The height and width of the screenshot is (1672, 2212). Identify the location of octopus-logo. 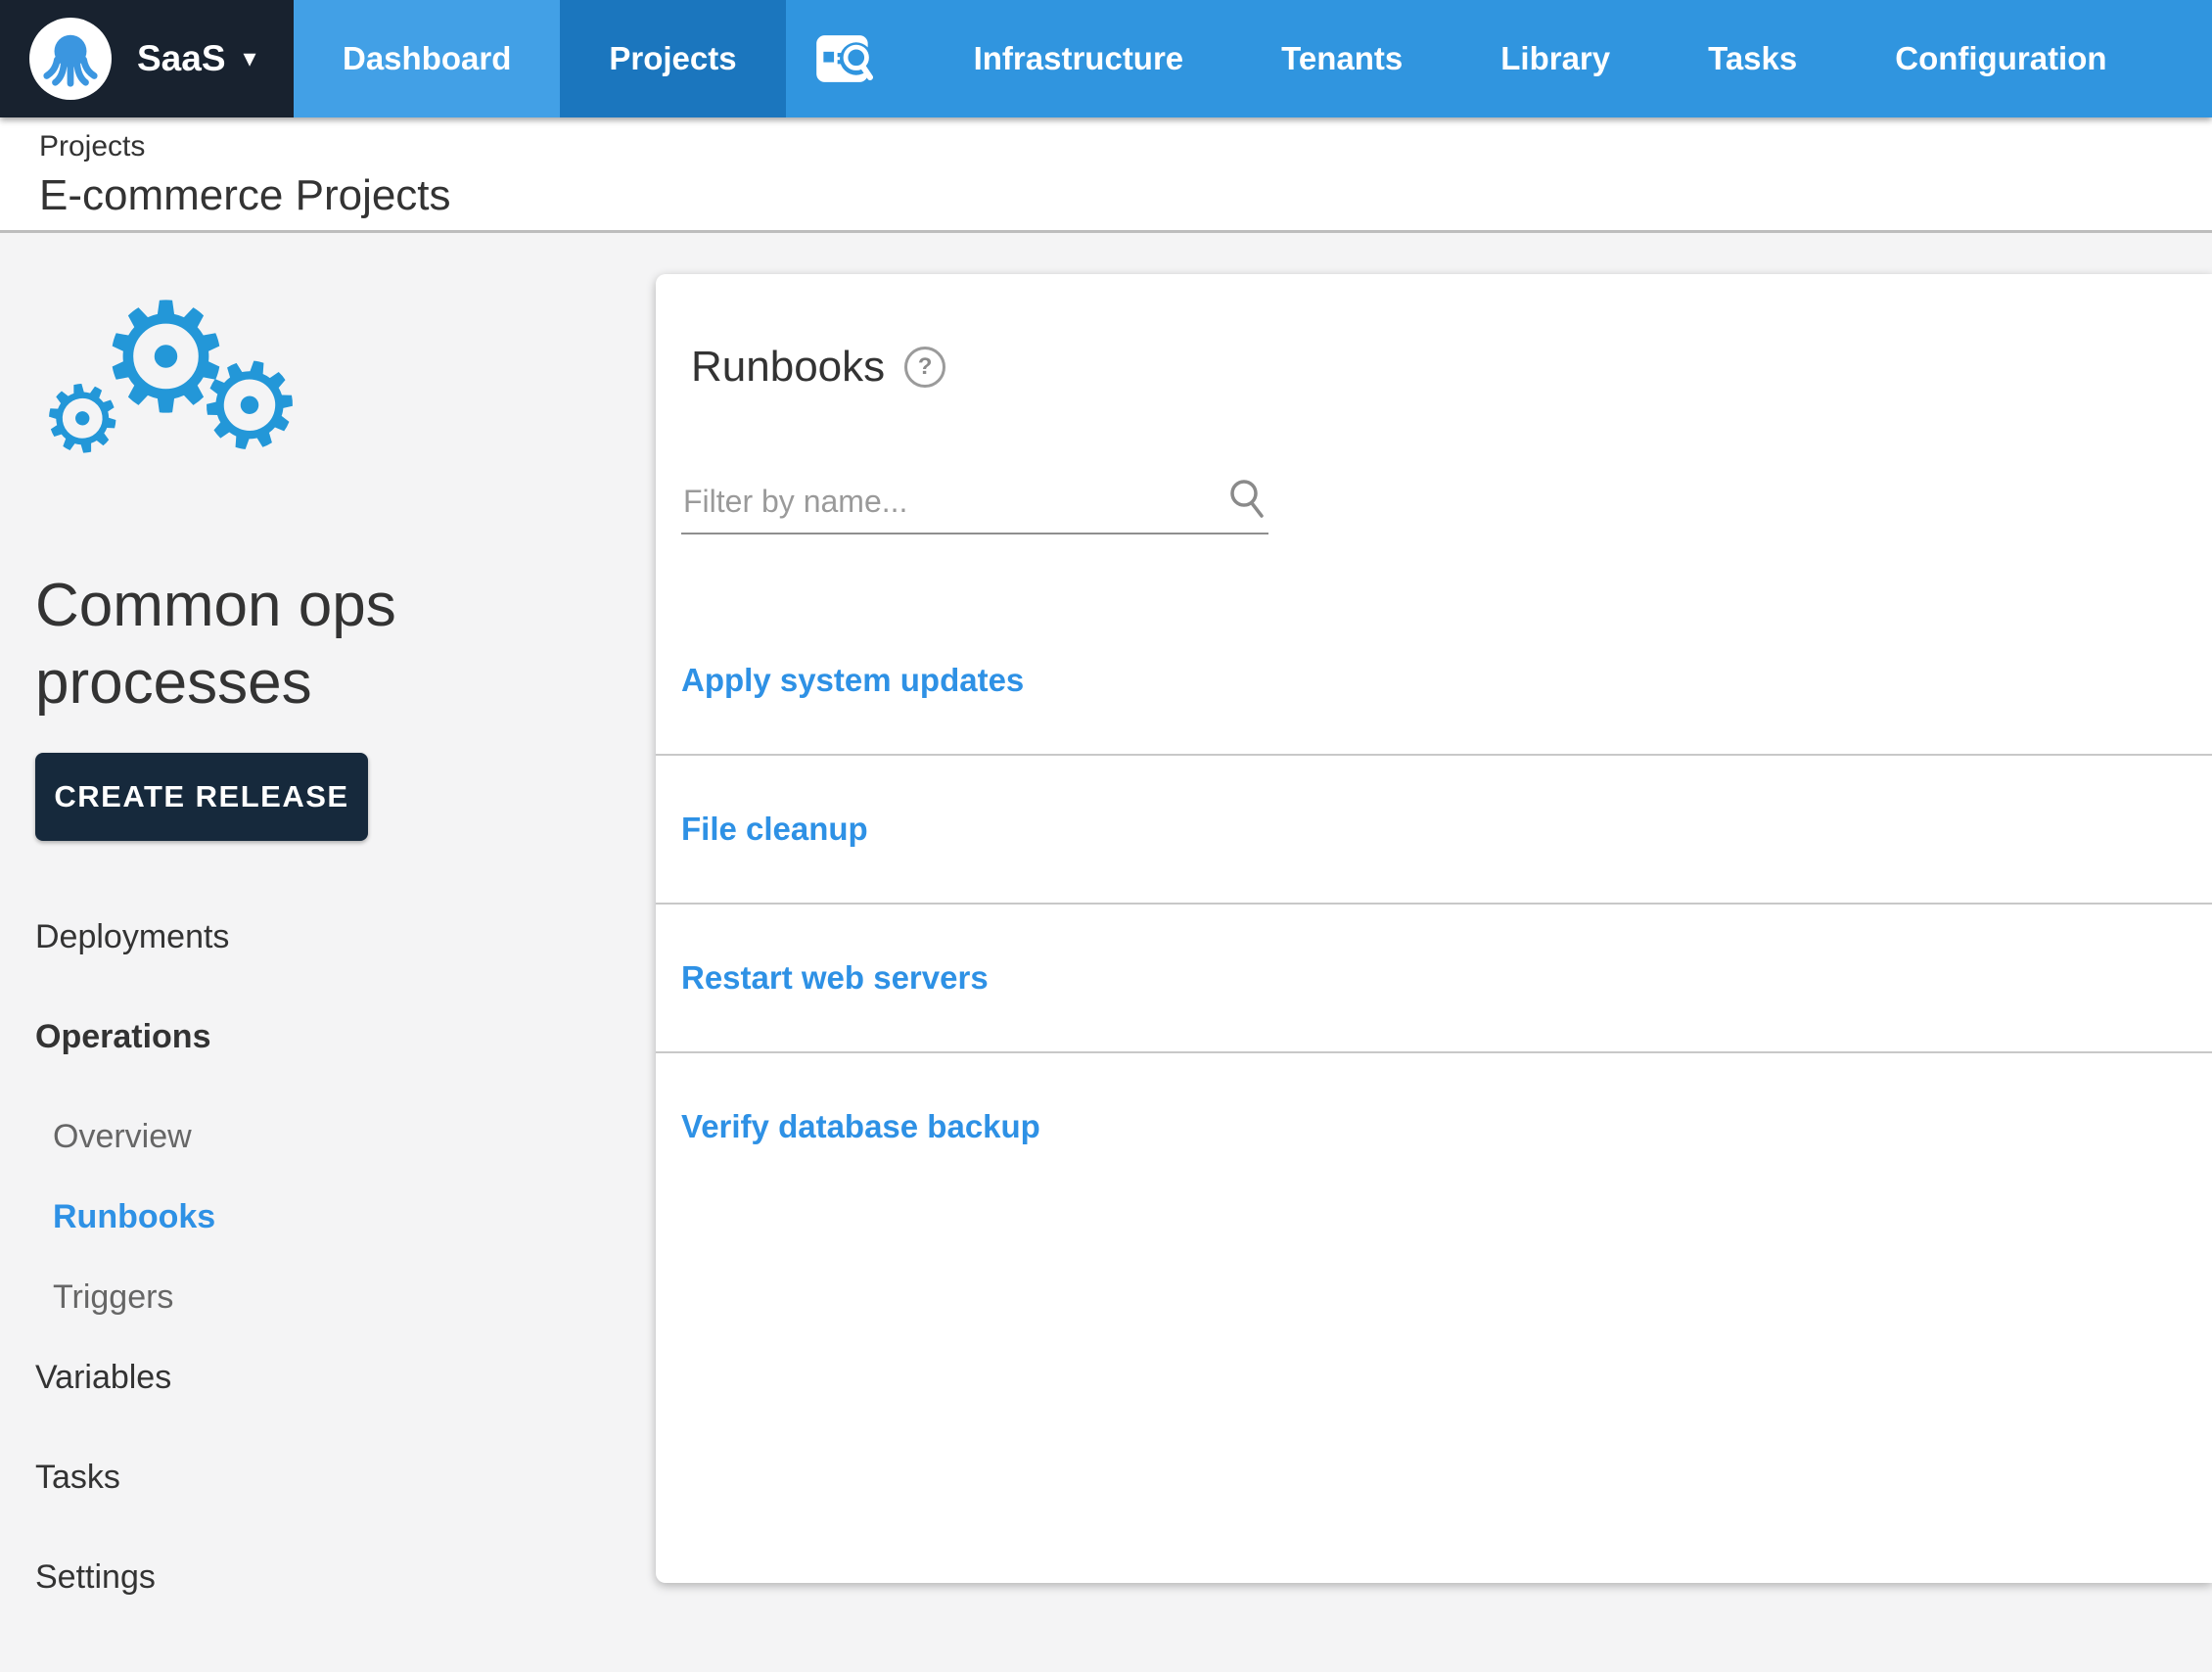
(70, 59).